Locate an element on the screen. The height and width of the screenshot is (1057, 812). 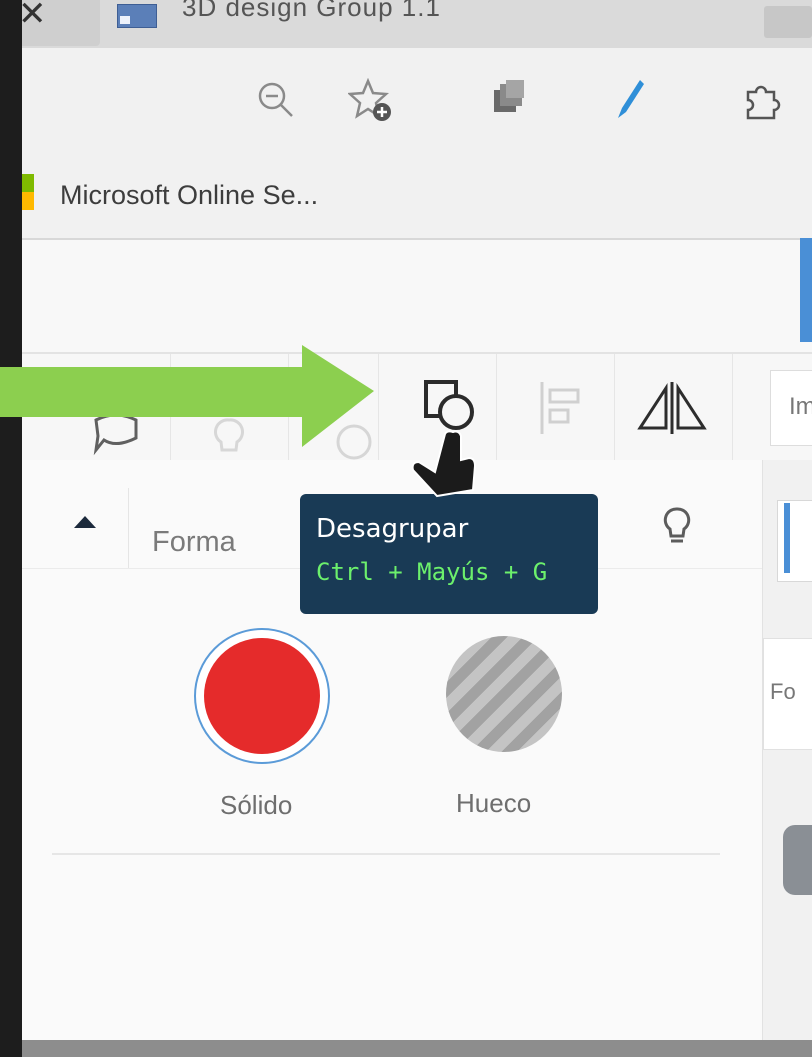
side-field: Fo is located at coordinates (787, 694).